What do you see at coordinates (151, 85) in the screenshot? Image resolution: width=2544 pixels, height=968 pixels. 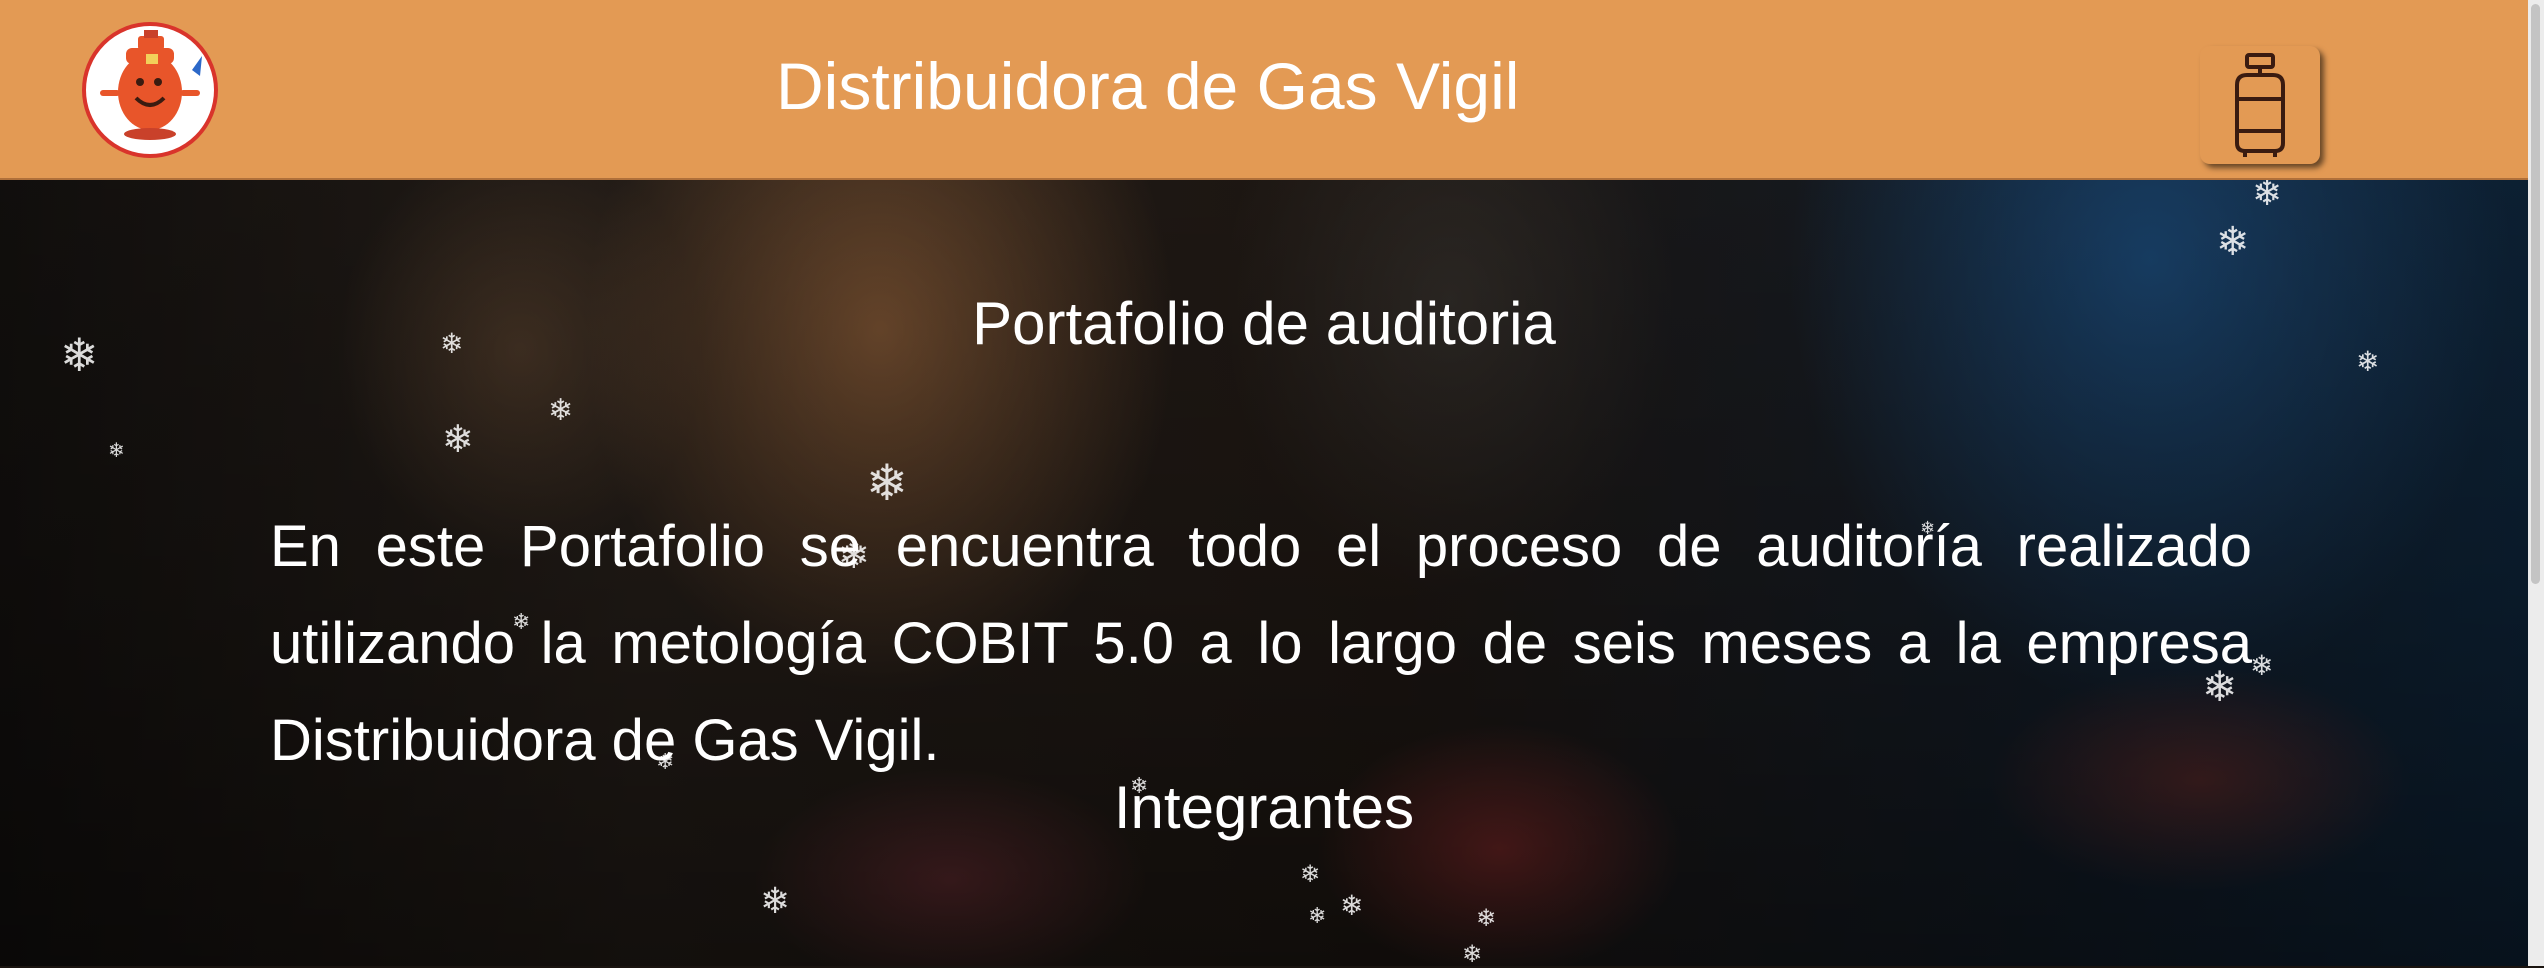 I see `gas-mascot-icon` at bounding box center [151, 85].